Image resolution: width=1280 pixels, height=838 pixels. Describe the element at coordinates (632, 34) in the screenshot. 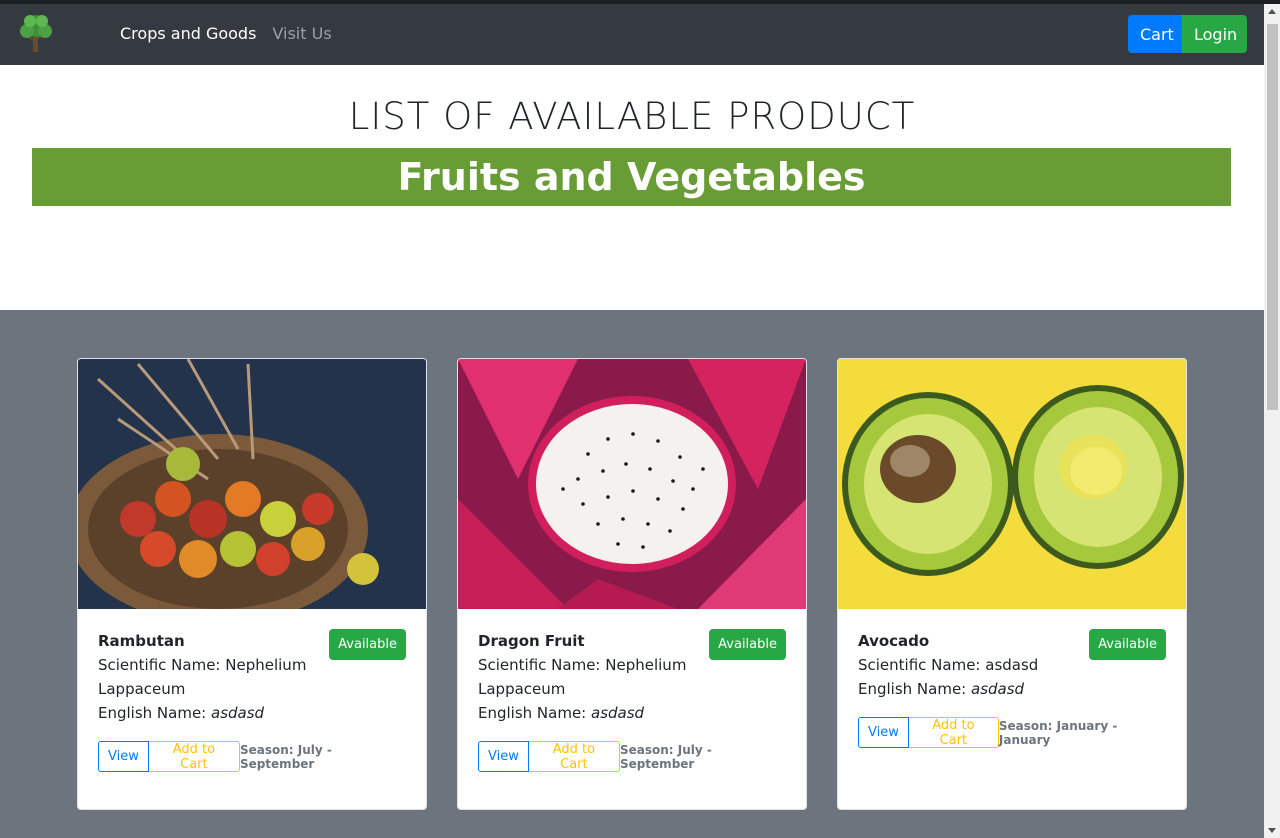

I see `navbar: Crops and Goods Visit Us Cart Login` at that location.